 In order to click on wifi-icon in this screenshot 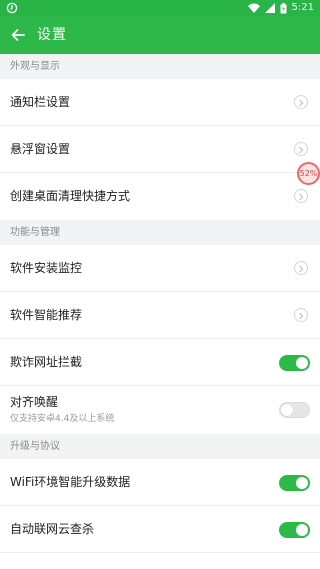, I will do `click(253, 8)`.